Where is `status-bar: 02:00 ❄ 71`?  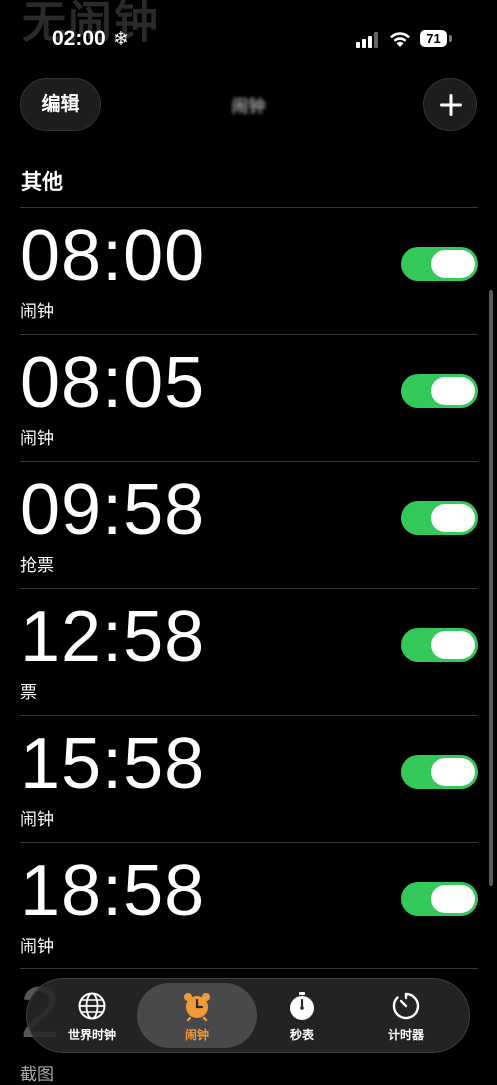
status-bar: 02:00 ❄ 71 is located at coordinates (248, 40).